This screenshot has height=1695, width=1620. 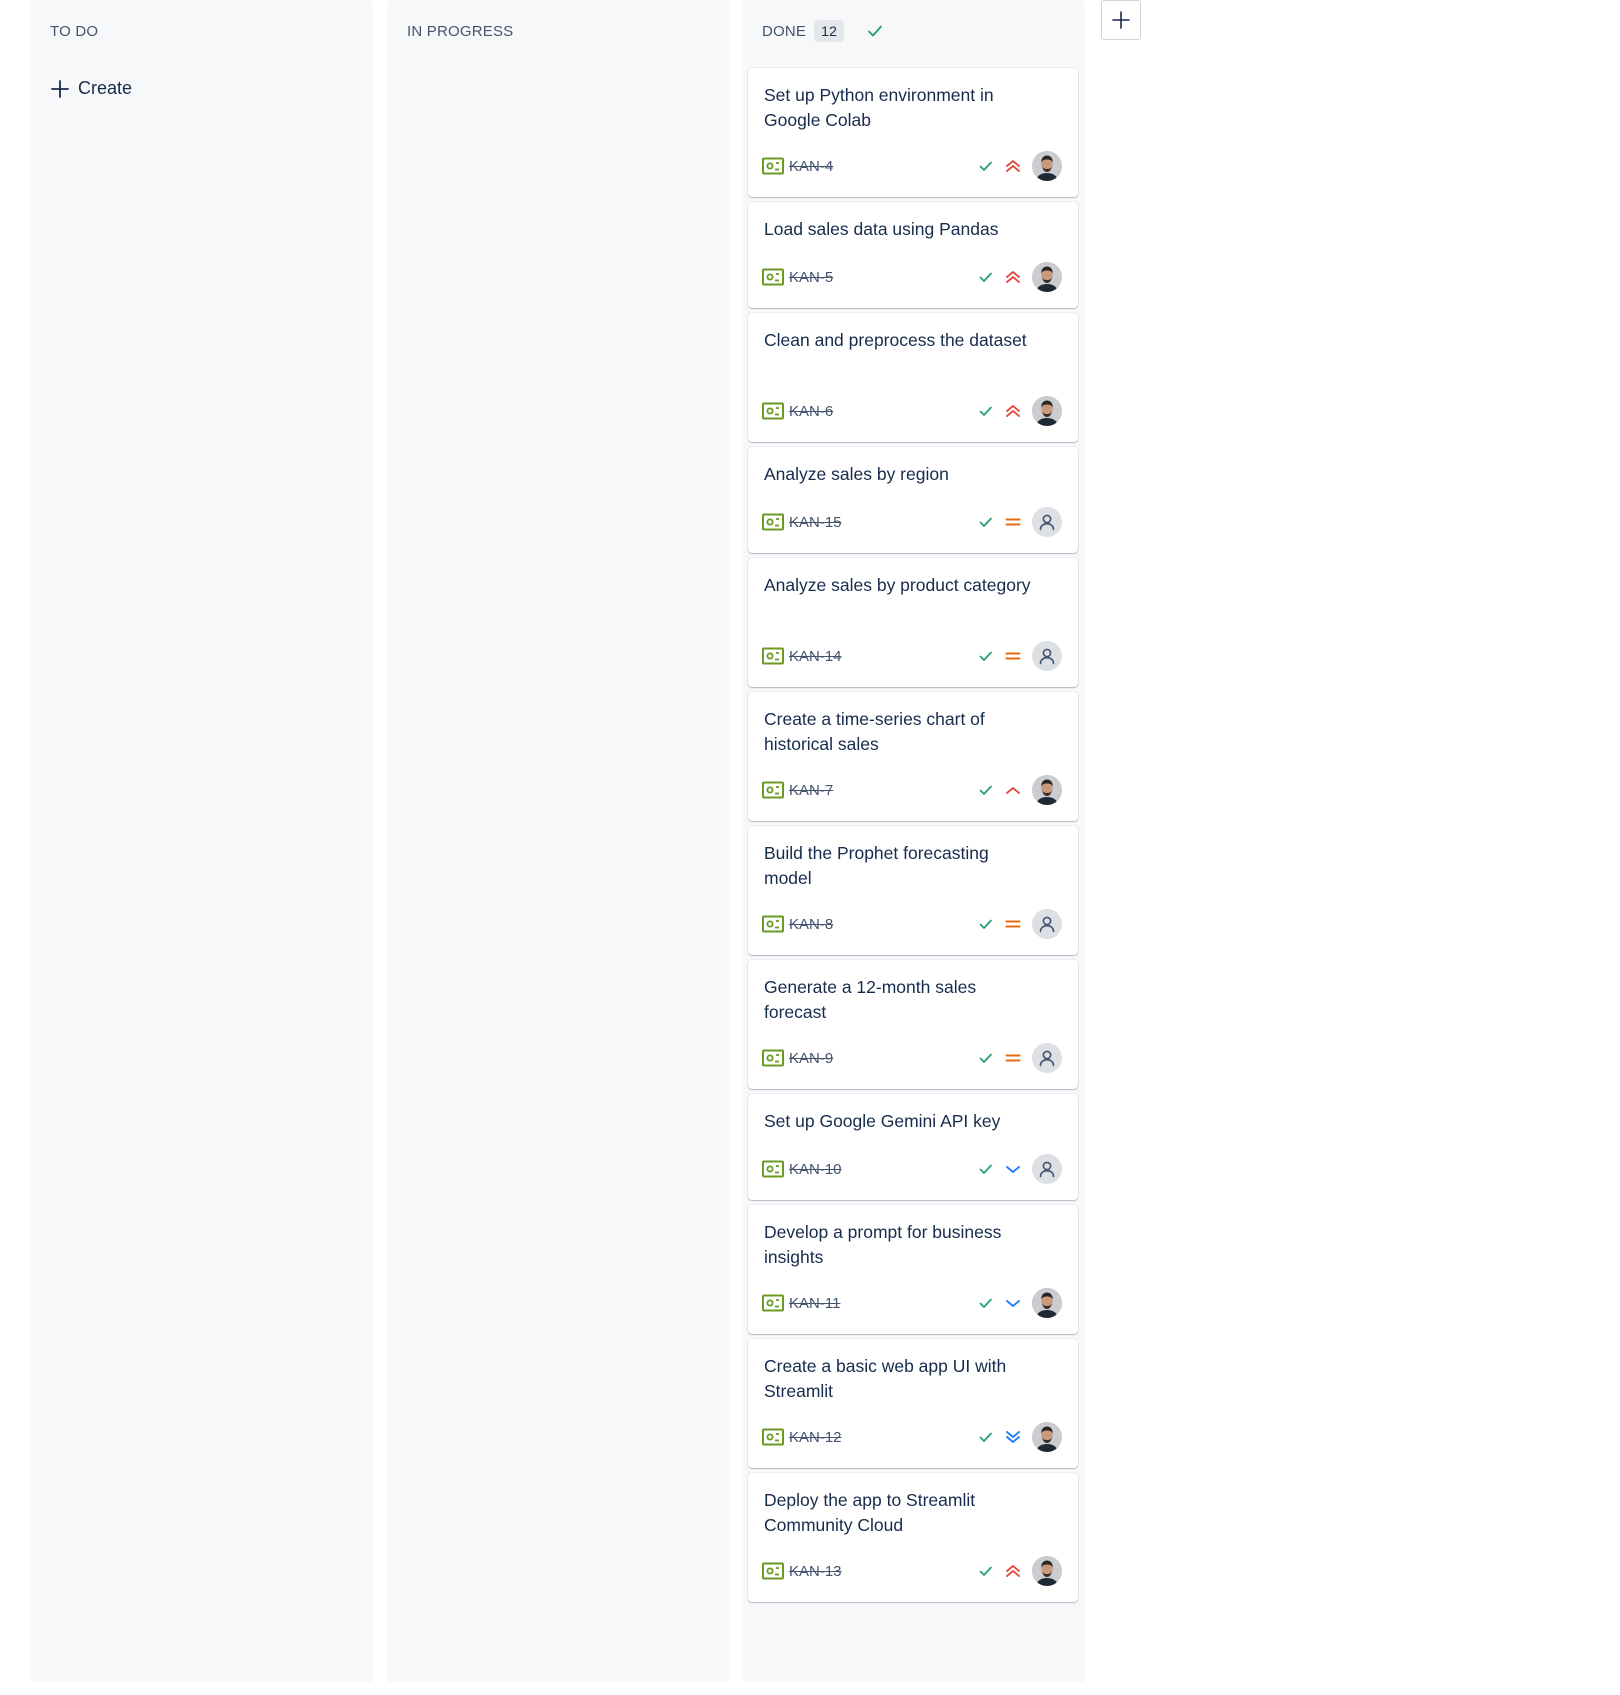 What do you see at coordinates (784, 31) in the screenshot?
I see `column-title: DONE` at bounding box center [784, 31].